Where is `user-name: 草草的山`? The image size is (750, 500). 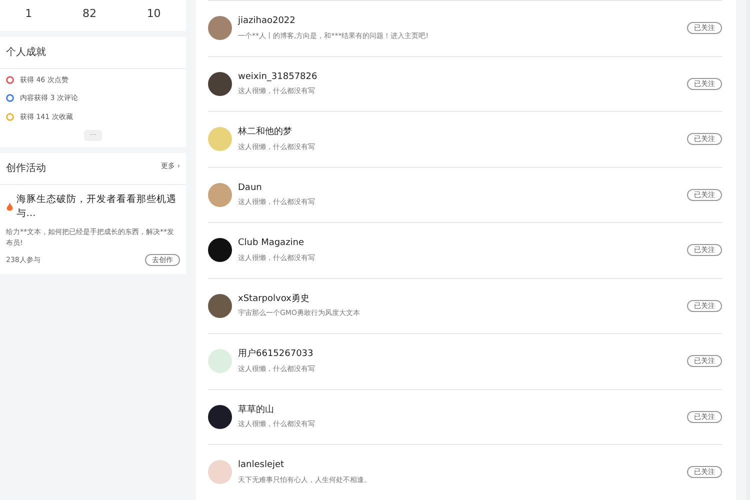 user-name: 草草的山 is located at coordinates (459, 411).